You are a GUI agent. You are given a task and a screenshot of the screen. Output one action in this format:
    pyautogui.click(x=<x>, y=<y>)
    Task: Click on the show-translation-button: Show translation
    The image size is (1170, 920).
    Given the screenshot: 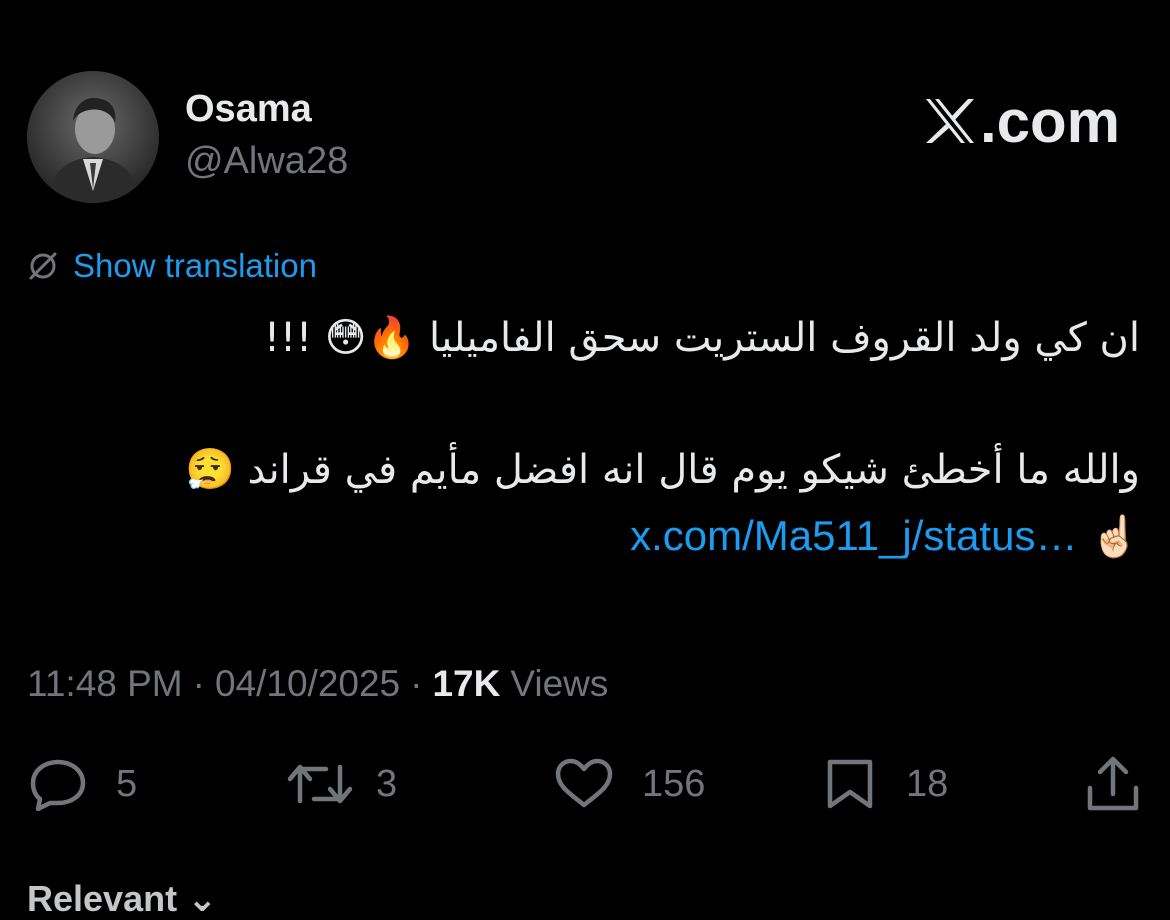 What is the action you would take?
    pyautogui.click(x=172, y=266)
    